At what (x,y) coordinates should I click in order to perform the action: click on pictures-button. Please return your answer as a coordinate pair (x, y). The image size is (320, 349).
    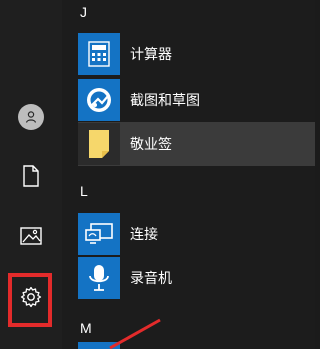
    Looking at the image, I should click on (31, 236).